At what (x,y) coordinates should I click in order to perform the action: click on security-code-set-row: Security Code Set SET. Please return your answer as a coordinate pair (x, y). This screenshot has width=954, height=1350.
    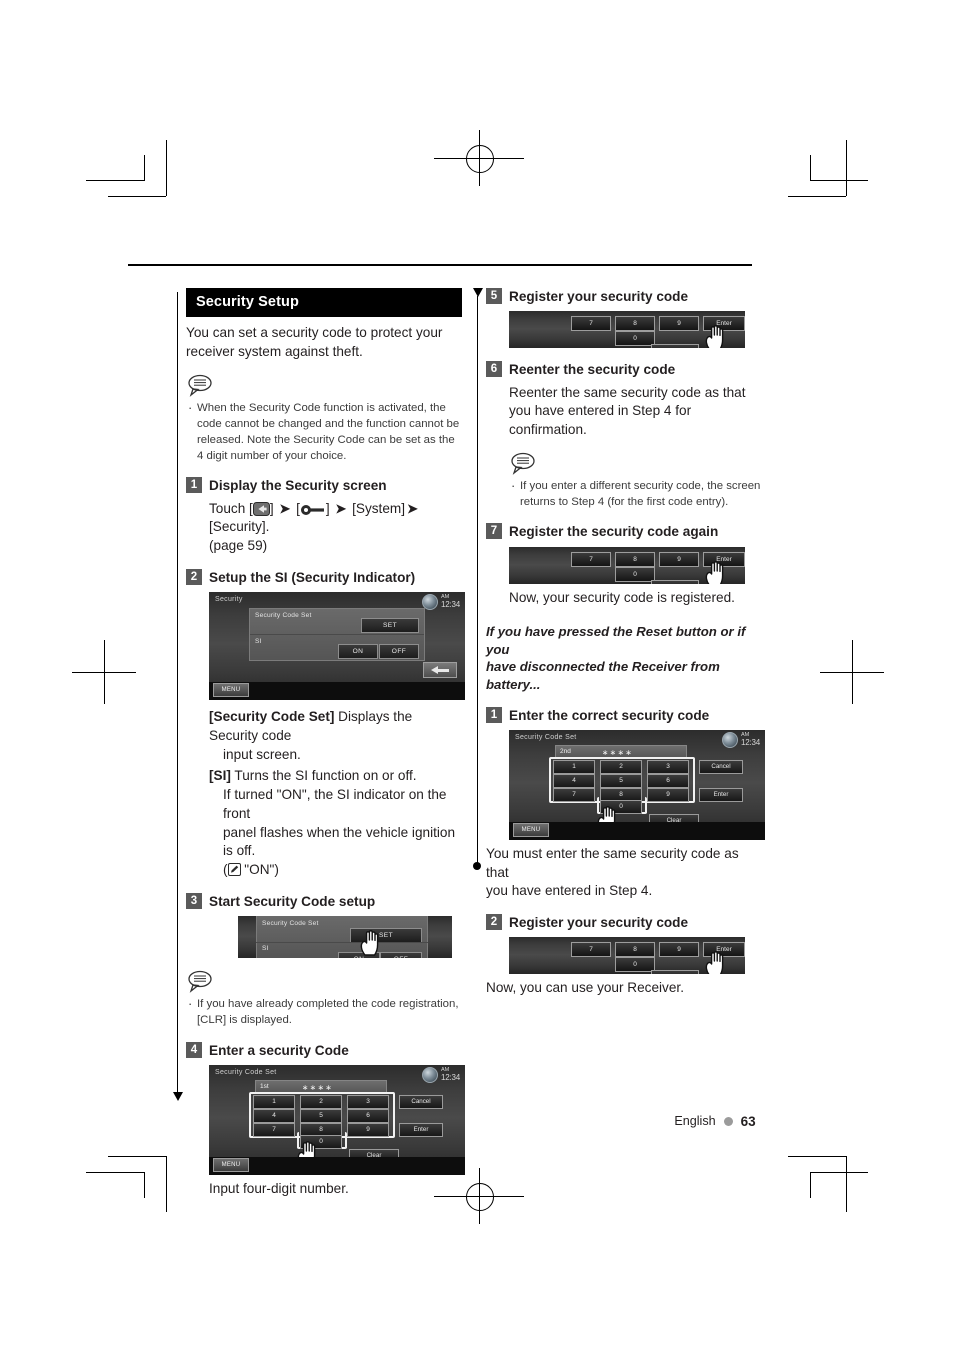
    Looking at the image, I should click on (337, 622).